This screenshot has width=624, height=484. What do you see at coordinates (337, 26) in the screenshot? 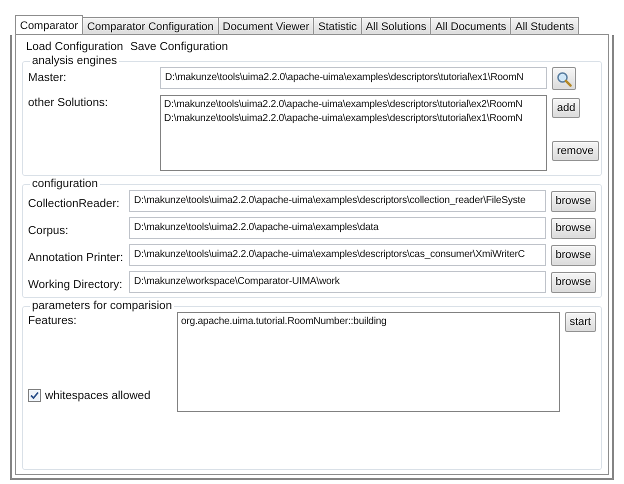
I see `tab: Statistic` at bounding box center [337, 26].